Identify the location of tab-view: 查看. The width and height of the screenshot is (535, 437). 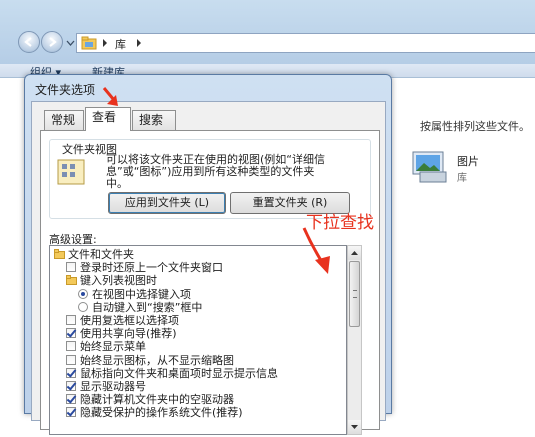
(108, 119).